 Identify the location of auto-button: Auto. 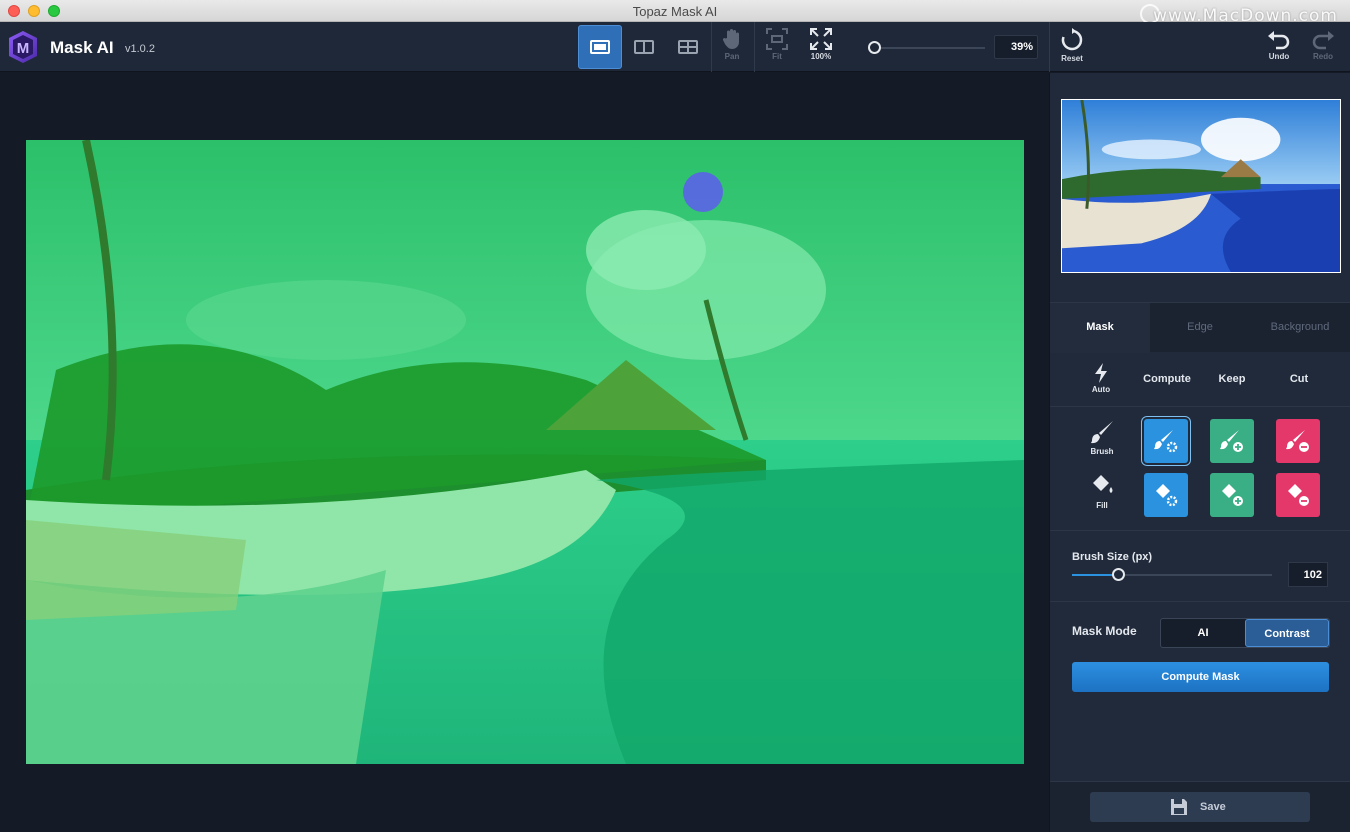
(1101, 378).